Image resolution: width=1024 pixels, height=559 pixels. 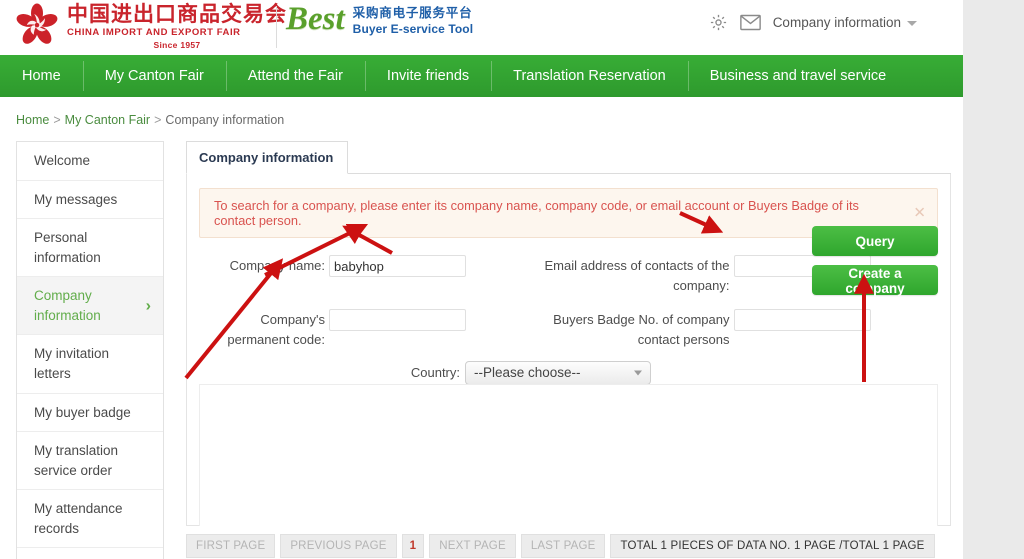 What do you see at coordinates (276, 27) in the screenshot?
I see `header-divider` at bounding box center [276, 27].